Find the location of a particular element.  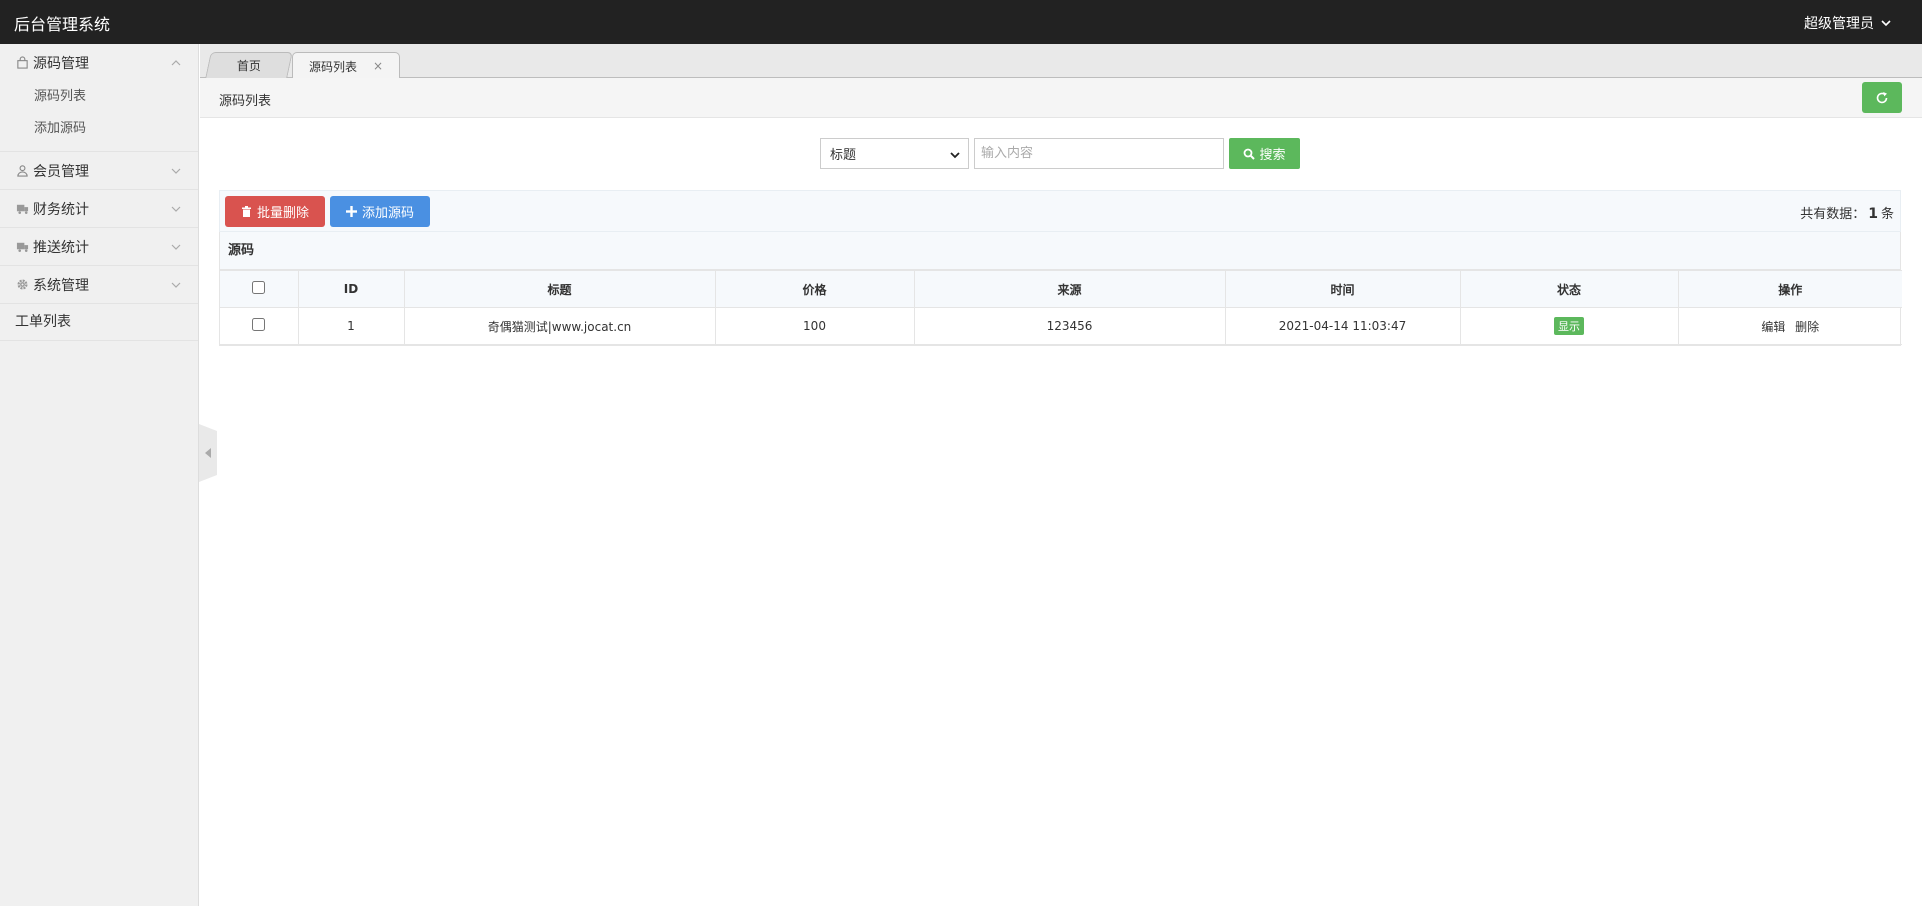

cell-status: 显示 is located at coordinates (1569, 326).